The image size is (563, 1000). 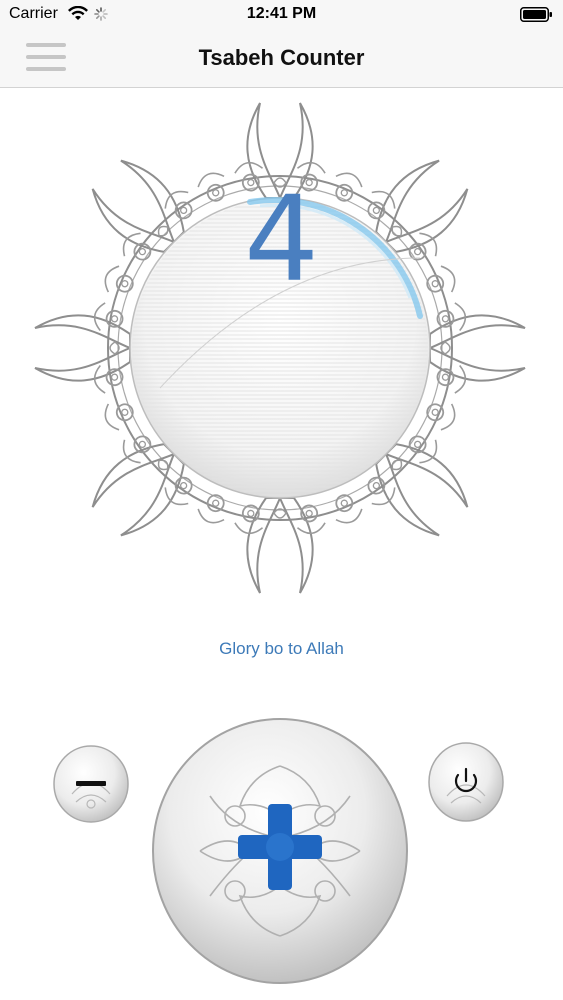 What do you see at coordinates (466, 782) in the screenshot?
I see `reset-button` at bounding box center [466, 782].